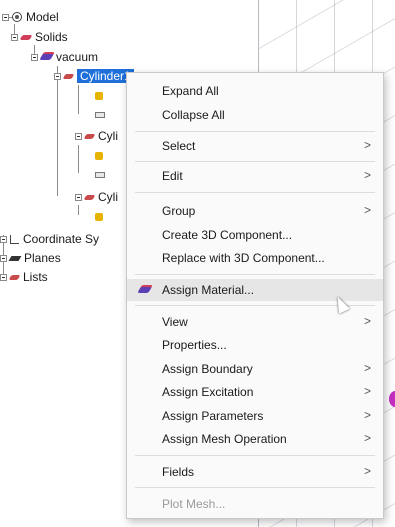 The width and height of the screenshot is (395, 527). I want to click on tree-node-label: Lists, so click(35, 277).